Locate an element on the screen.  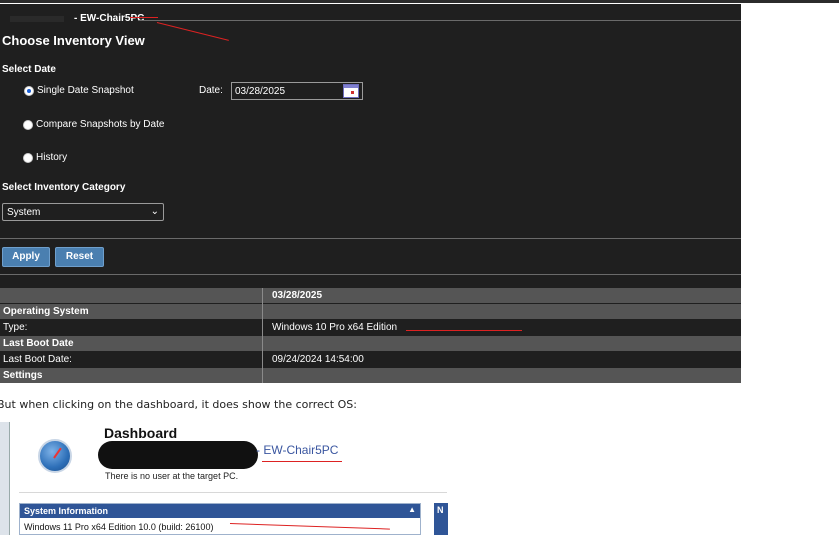
side-panel-letter: N is located at coordinates (440, 510).